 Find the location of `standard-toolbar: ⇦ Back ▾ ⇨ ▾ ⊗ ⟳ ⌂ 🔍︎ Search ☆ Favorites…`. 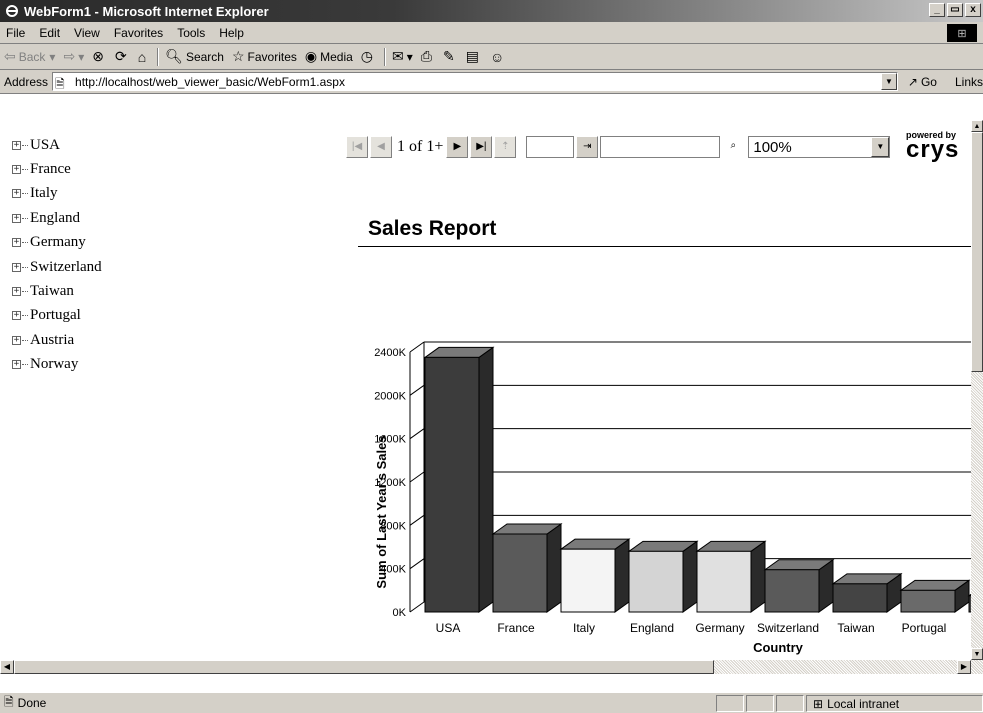

standard-toolbar: ⇦ Back ▾ ⇨ ▾ ⊗ ⟳ ⌂ 🔍︎ Search ☆ Favorites… is located at coordinates (491, 57).